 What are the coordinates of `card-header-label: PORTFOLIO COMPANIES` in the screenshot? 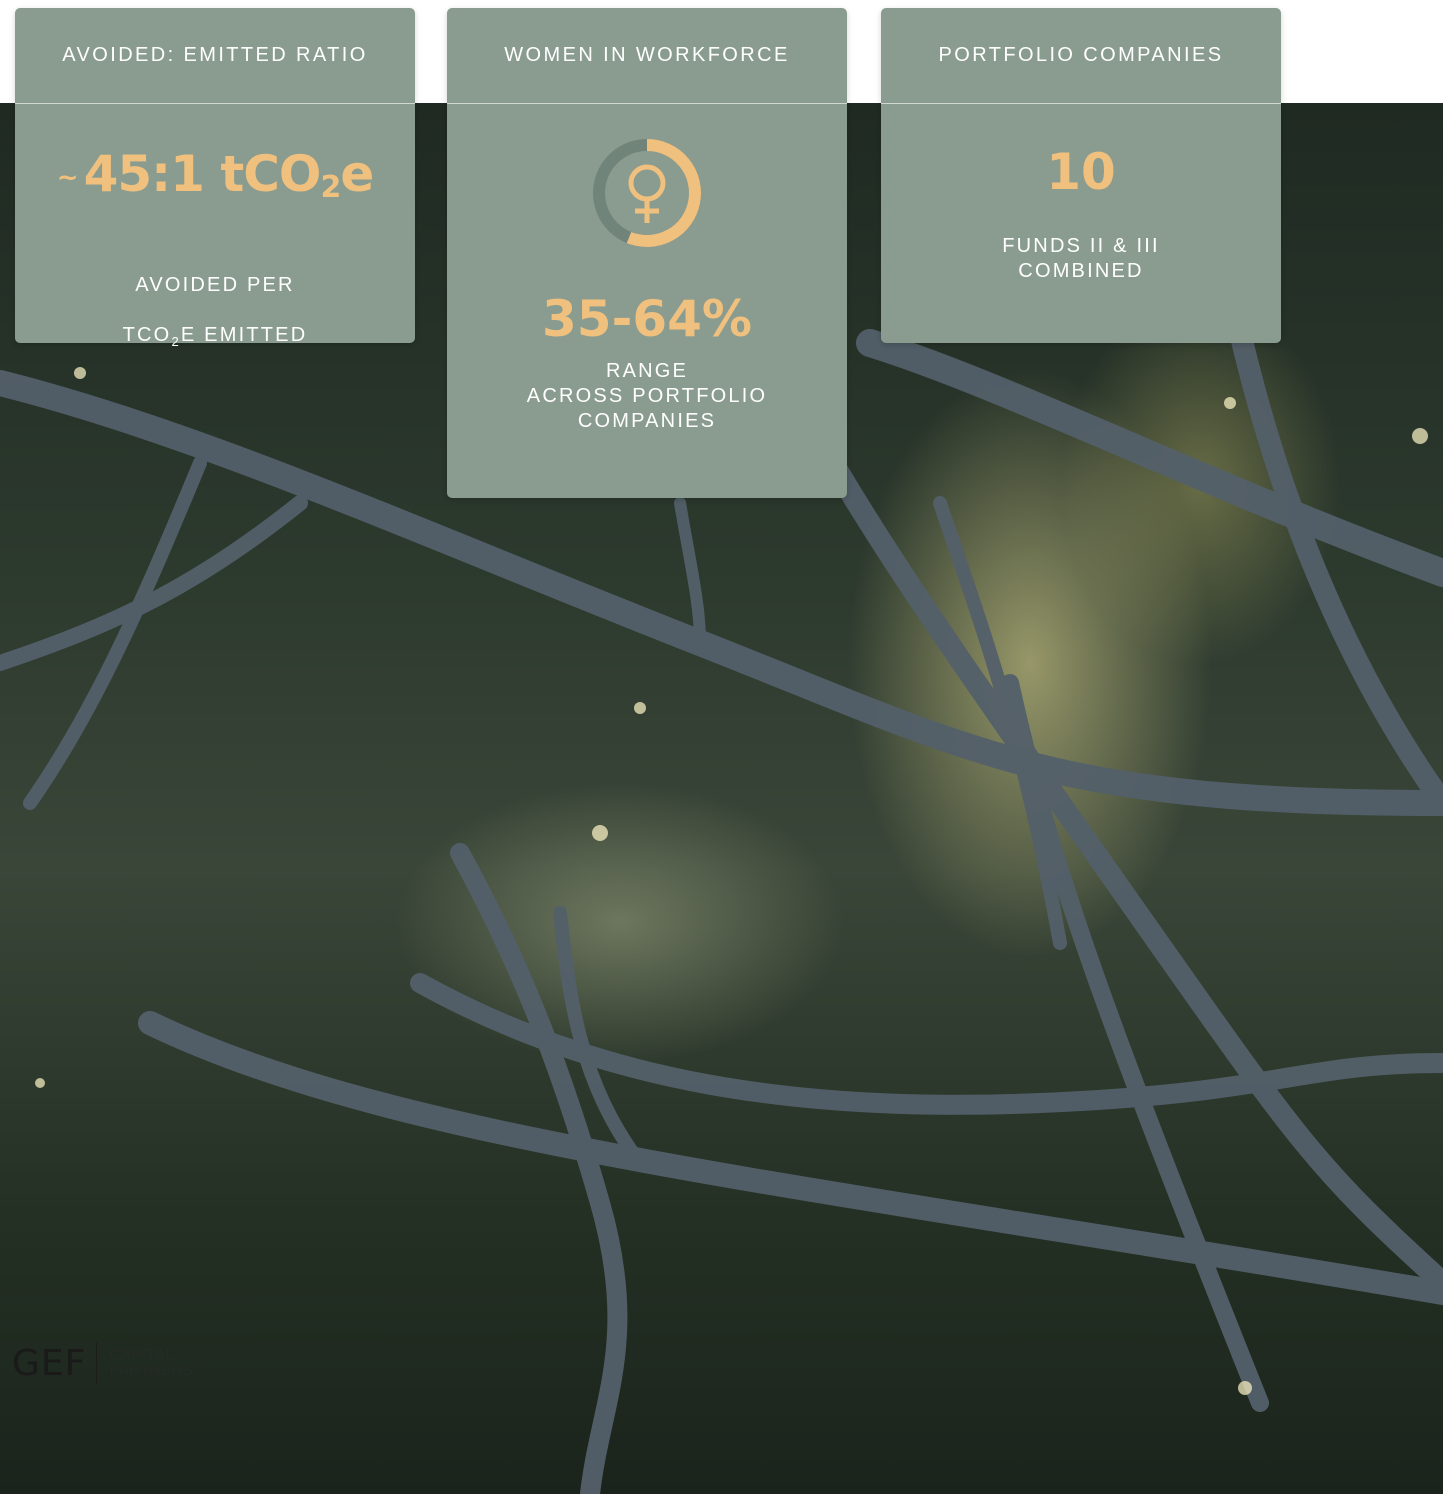 It's located at (1081, 55).